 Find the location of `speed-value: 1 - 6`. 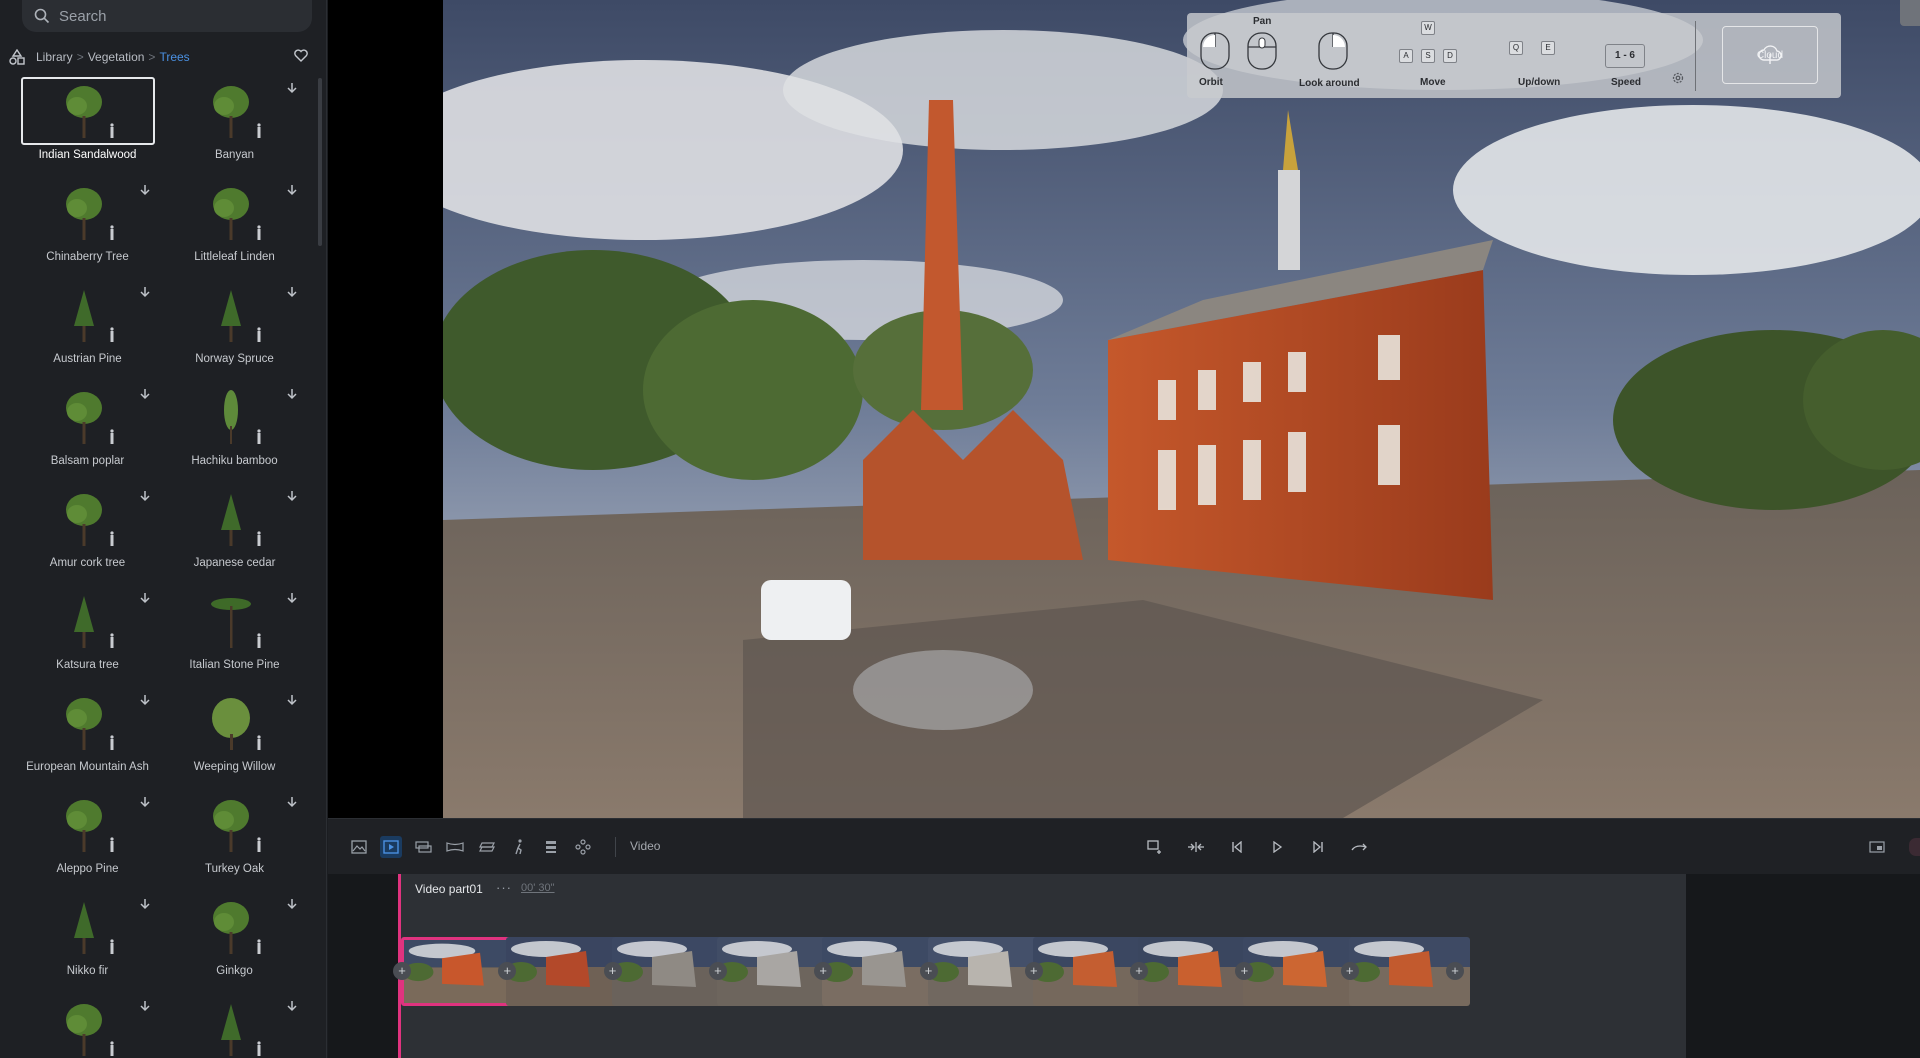

speed-value: 1 - 6 is located at coordinates (1625, 56).